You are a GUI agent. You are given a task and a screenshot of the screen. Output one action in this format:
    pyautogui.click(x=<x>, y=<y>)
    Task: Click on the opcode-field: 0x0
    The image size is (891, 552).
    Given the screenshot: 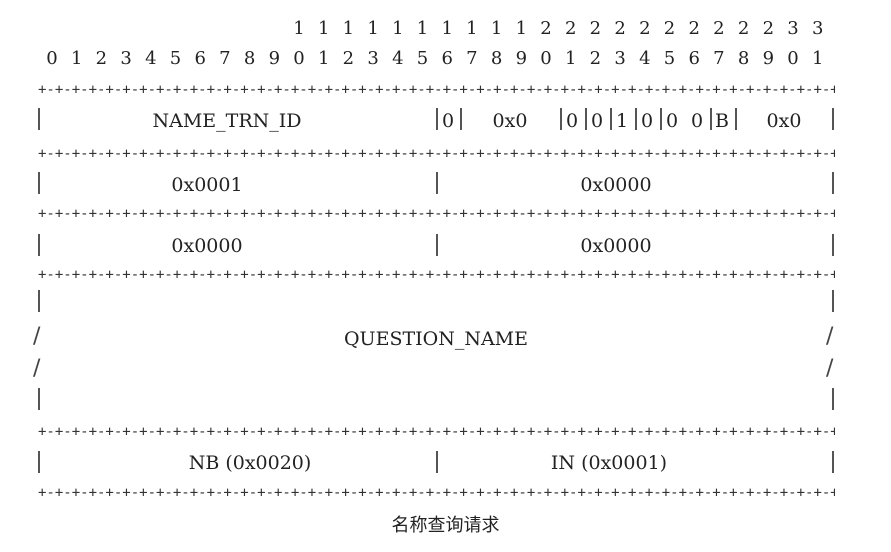 What is the action you would take?
    pyautogui.click(x=510, y=121)
    